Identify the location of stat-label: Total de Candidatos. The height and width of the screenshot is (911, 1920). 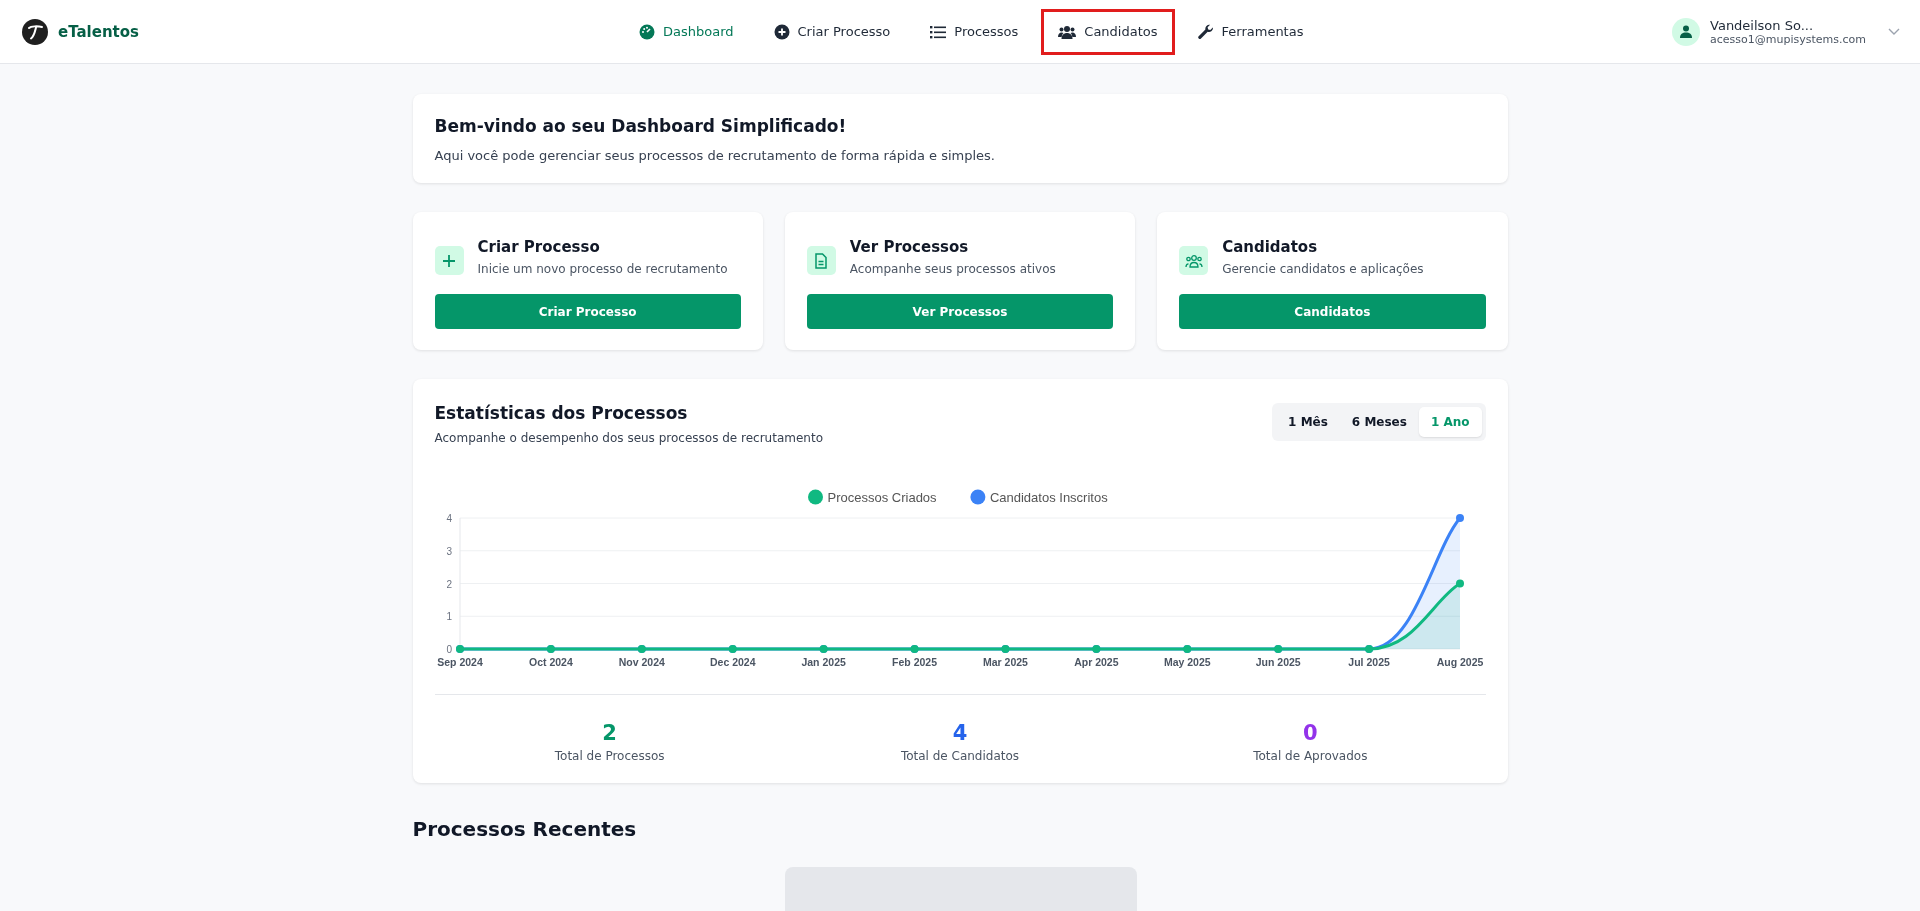
(960, 756).